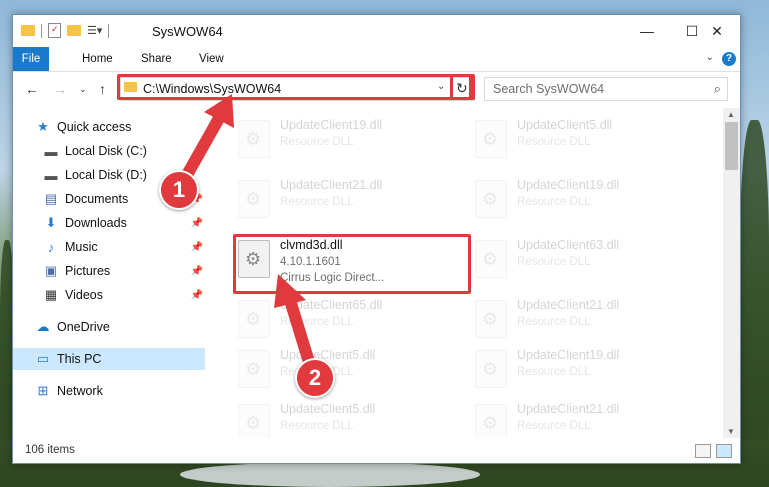 Image resolution: width=769 pixels, height=487 pixels. Describe the element at coordinates (549, 89) in the screenshot. I see `search-placeholder: Search SysWOW64` at that location.